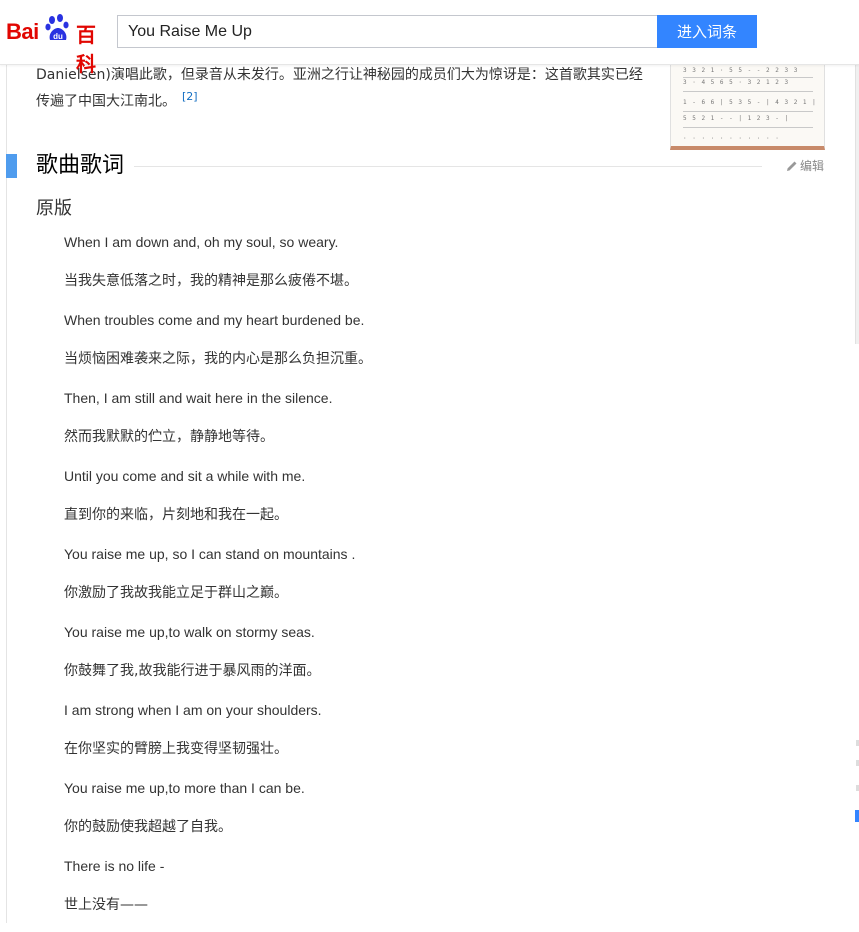  Describe the element at coordinates (58, 45) in the screenshot. I see `baidu-baike-logo: Bai du 百科` at that location.